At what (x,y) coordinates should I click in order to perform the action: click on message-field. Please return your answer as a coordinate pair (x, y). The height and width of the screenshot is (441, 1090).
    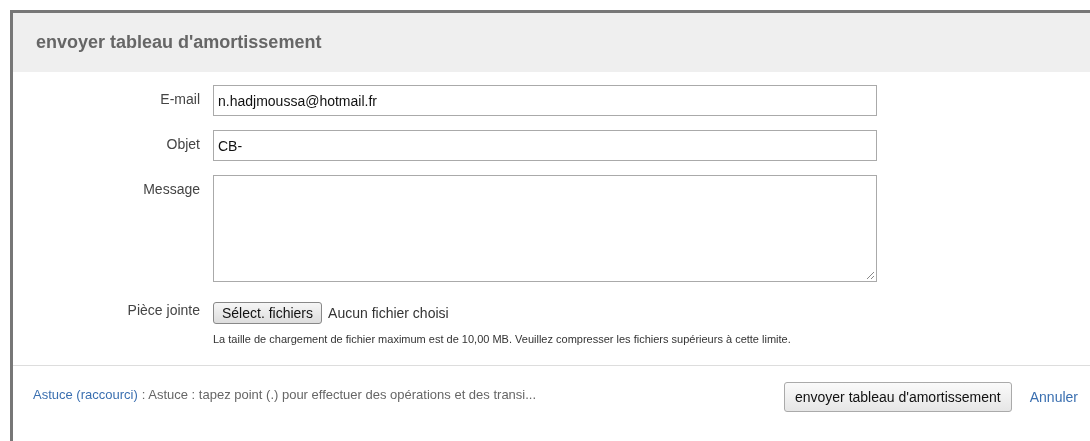
    Looking at the image, I should click on (545, 228).